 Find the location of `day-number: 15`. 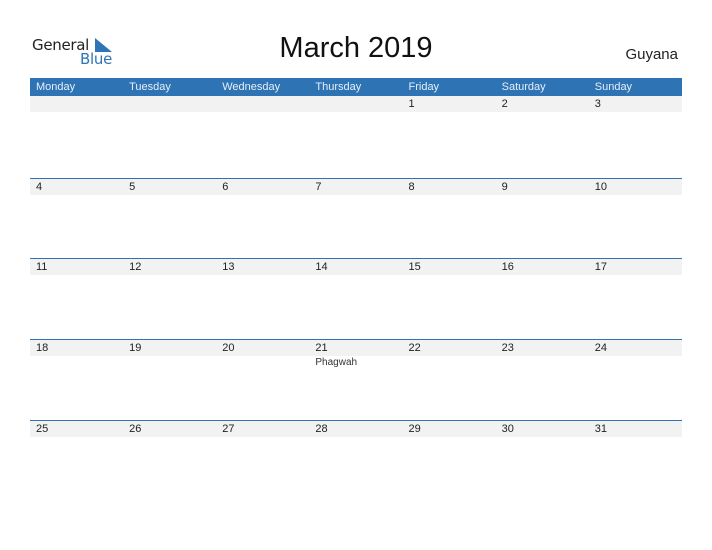

day-number: 15 is located at coordinates (414, 267).